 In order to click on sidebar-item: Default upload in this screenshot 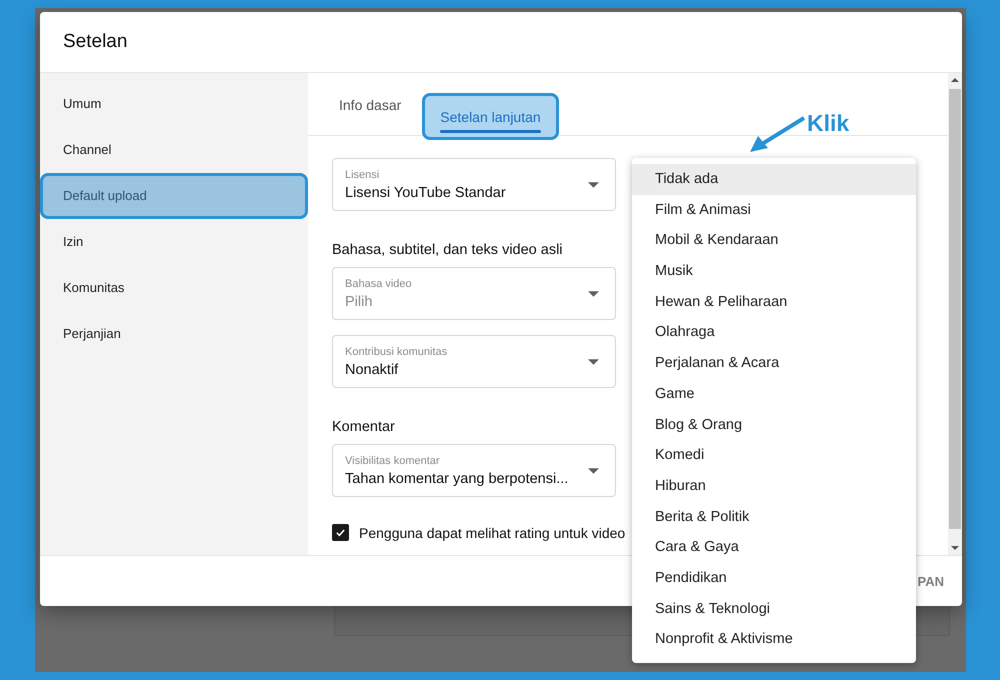, I will do `click(174, 196)`.